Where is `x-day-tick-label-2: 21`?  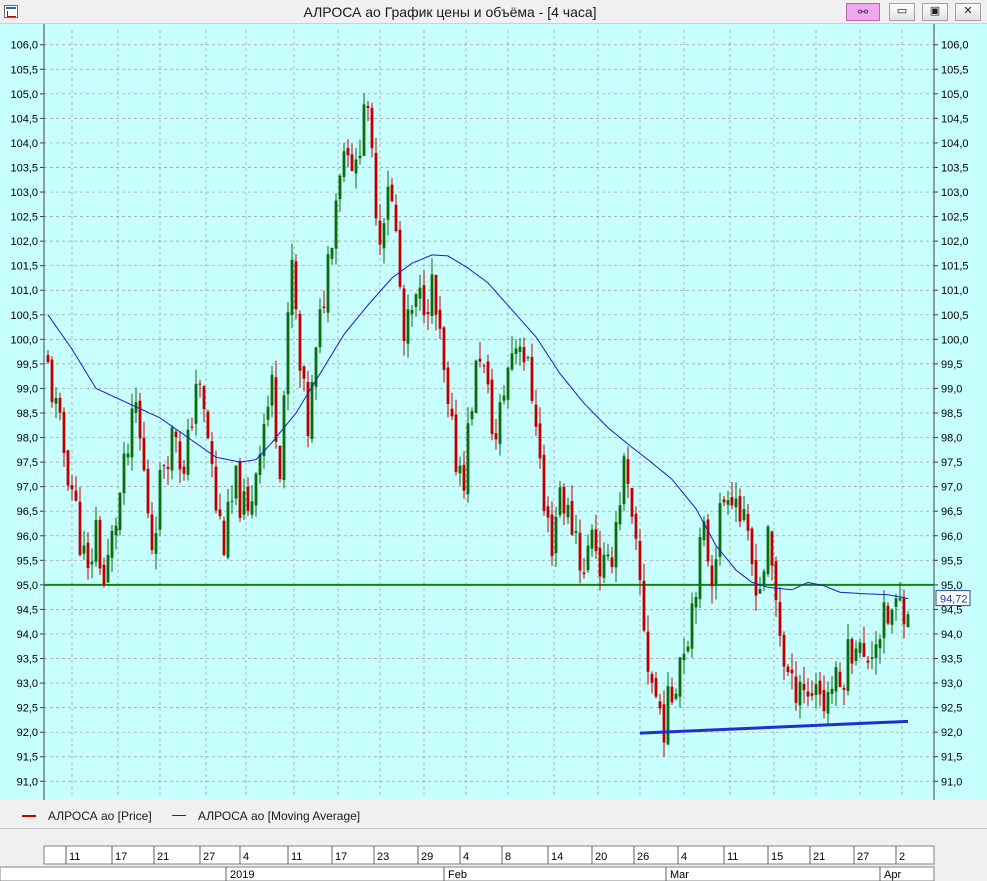
x-day-tick-label-2: 21 is located at coordinates (163, 857).